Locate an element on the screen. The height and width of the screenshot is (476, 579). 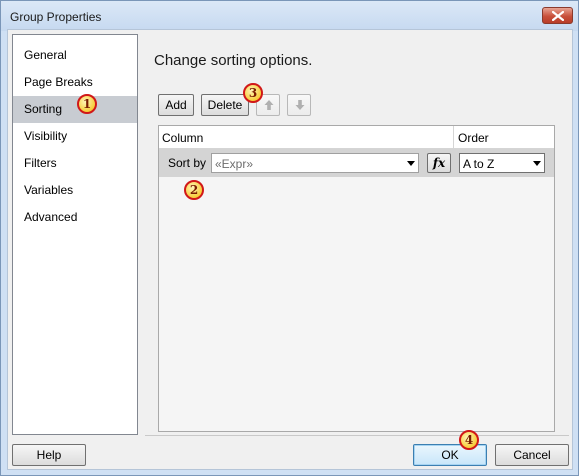
expression-builder-button: fx is located at coordinates (439, 163).